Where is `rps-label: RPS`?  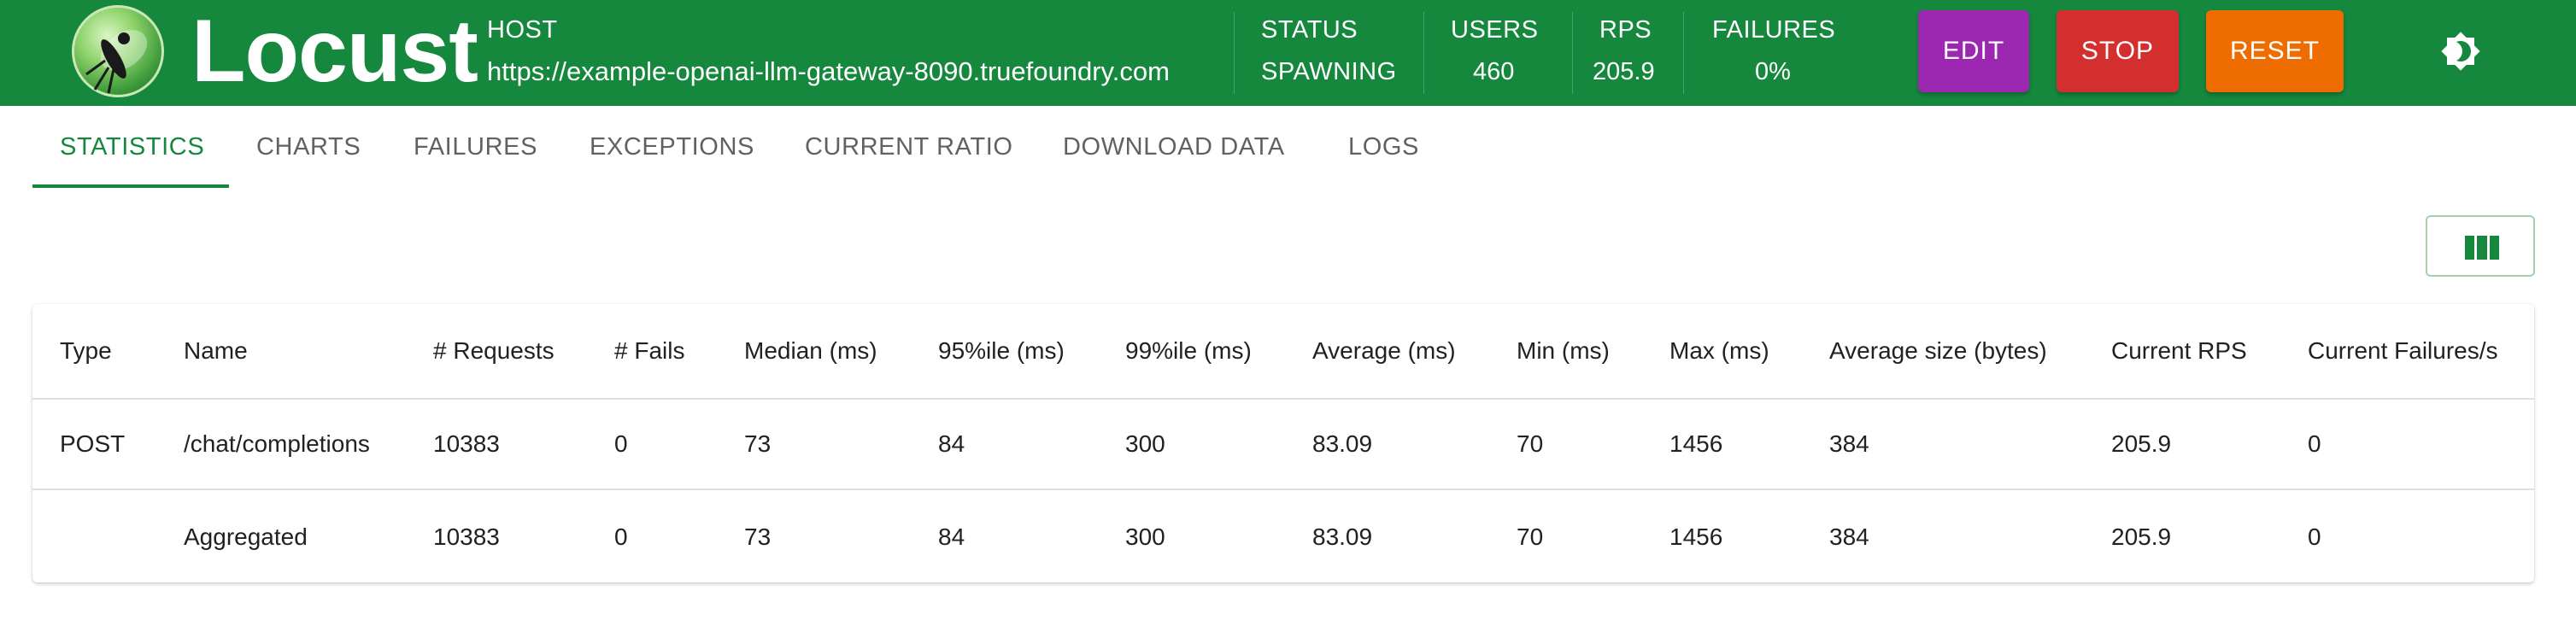 rps-label: RPS is located at coordinates (1625, 30).